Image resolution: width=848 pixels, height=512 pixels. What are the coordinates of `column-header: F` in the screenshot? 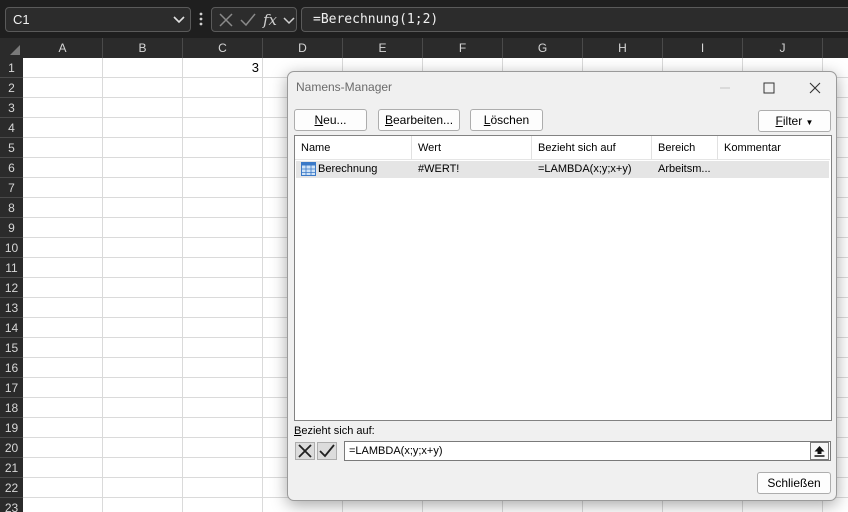 It's located at (463, 48).